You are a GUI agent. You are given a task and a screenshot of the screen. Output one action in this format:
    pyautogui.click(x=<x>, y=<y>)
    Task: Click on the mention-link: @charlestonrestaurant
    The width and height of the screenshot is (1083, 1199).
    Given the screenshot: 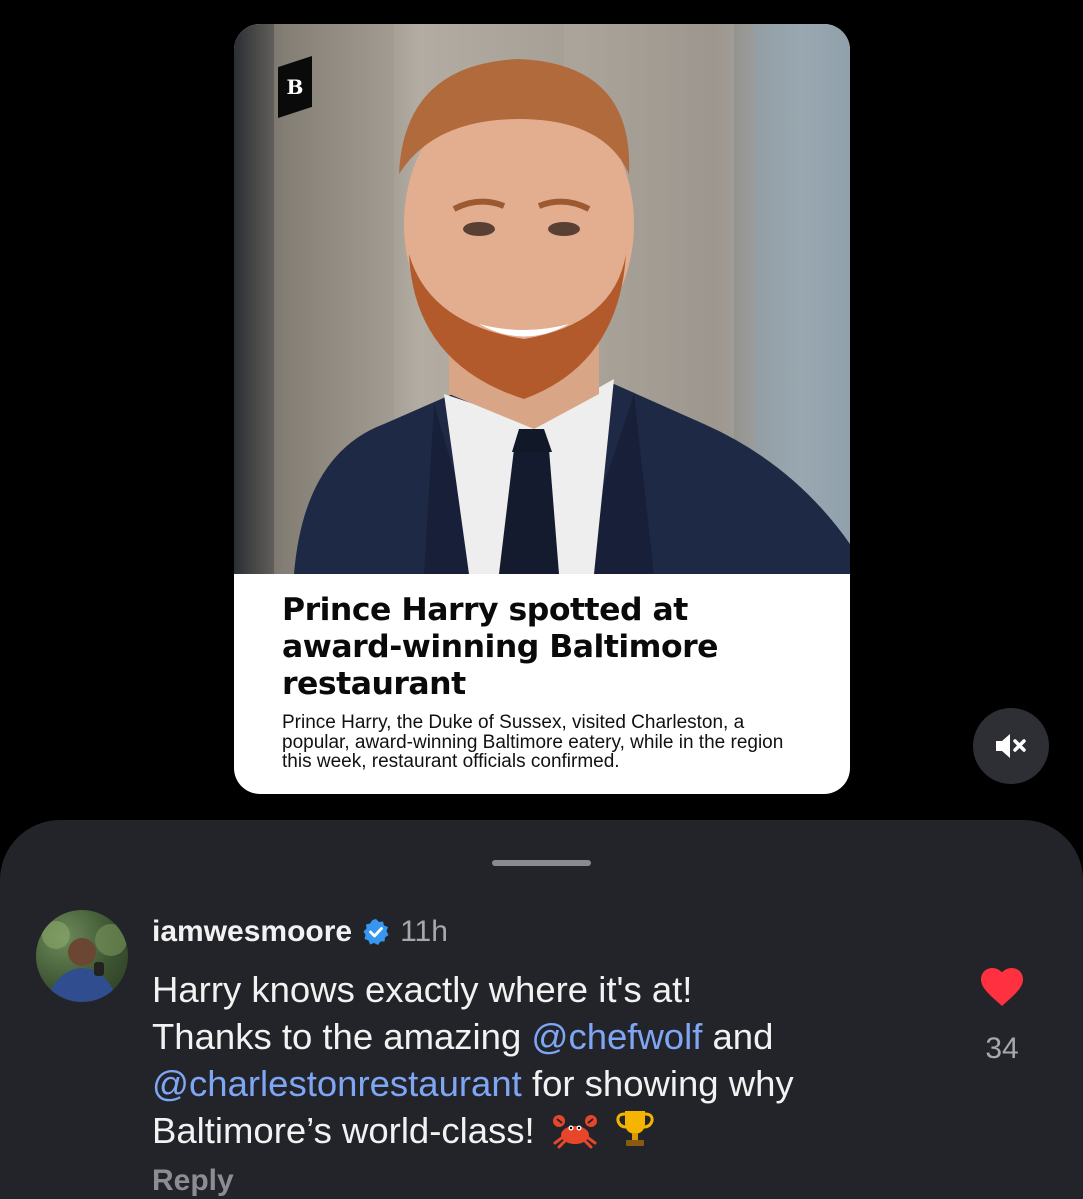 What is the action you would take?
    pyautogui.click(x=337, y=1083)
    